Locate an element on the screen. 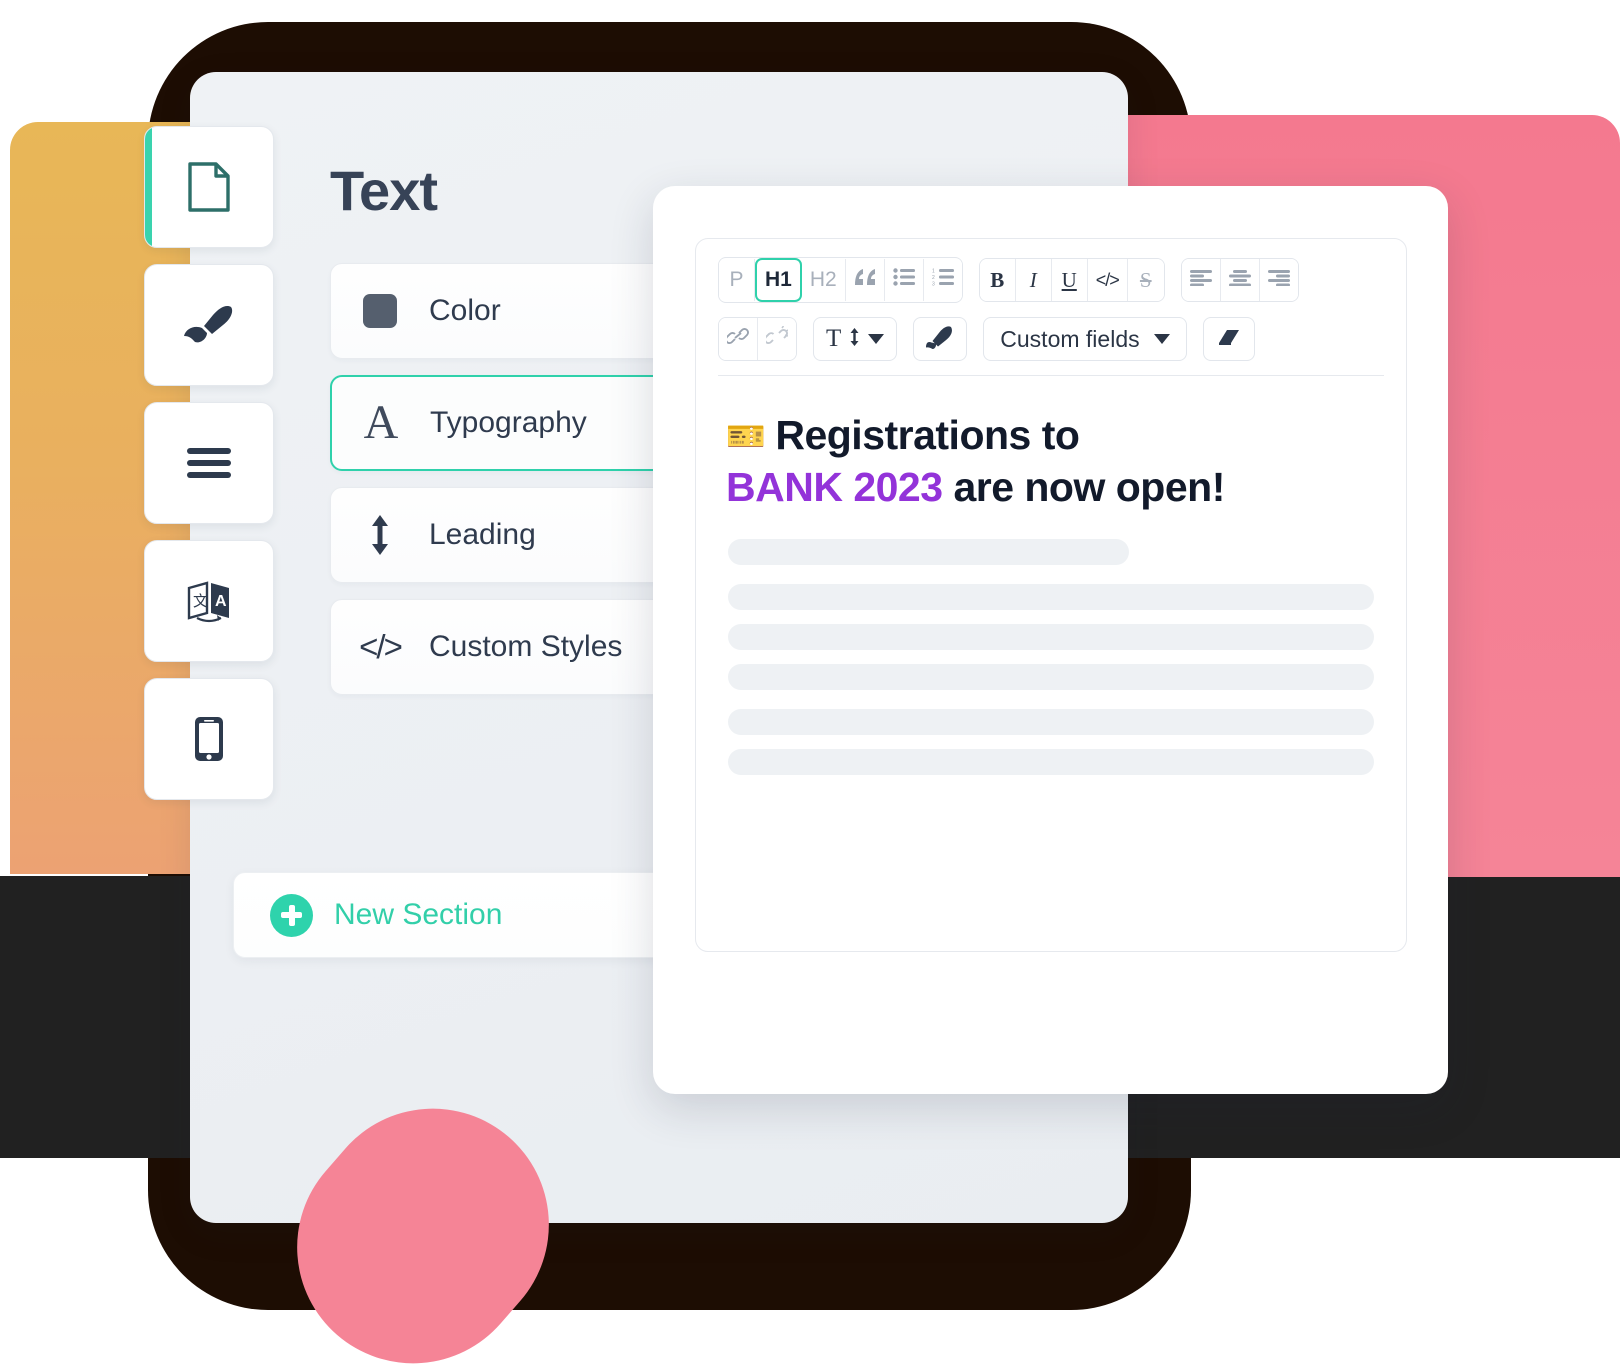 Image resolution: width=1620 pixels, height=1366 pixels. svg-text: 1 is located at coordinates (933, 272).